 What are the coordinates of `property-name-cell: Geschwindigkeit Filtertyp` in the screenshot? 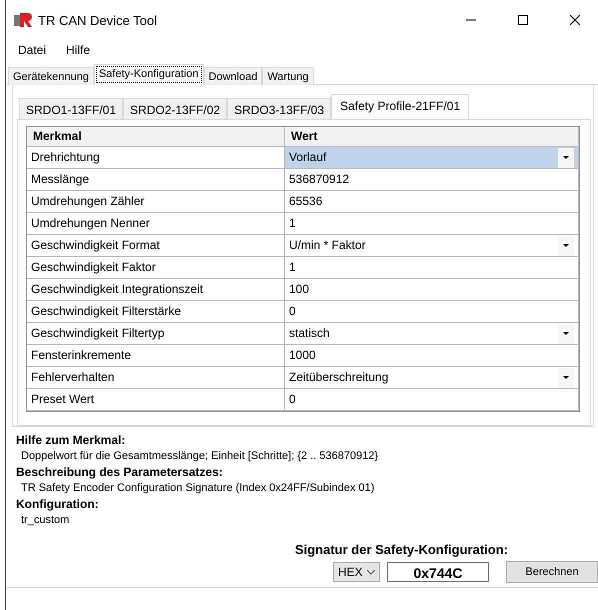 It's located at (156, 334).